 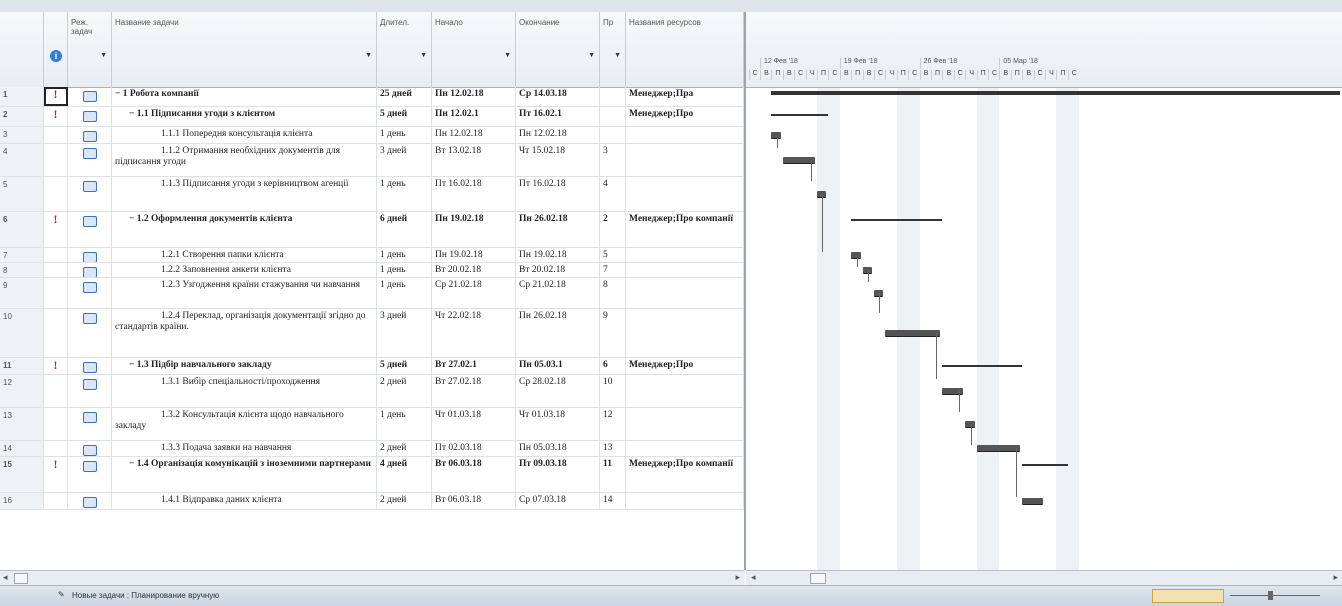 What do you see at coordinates (558, 96) in the screenshot?
I see `finish-cell: Ср 14.03.18` at bounding box center [558, 96].